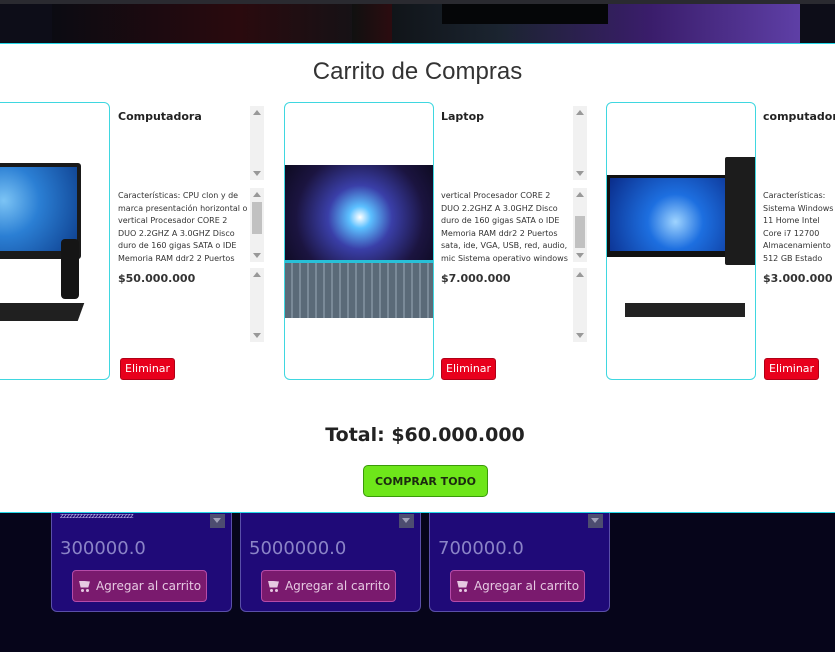  What do you see at coordinates (817, 24) in the screenshot?
I see `hero-side-right` at bounding box center [817, 24].